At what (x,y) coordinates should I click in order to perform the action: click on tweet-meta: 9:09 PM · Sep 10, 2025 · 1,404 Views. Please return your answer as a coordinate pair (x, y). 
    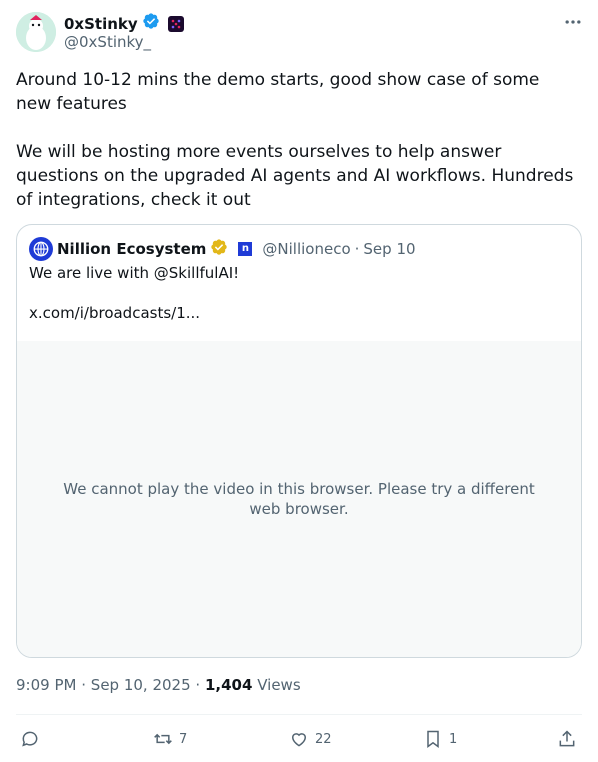
    Looking at the image, I should click on (158, 685).